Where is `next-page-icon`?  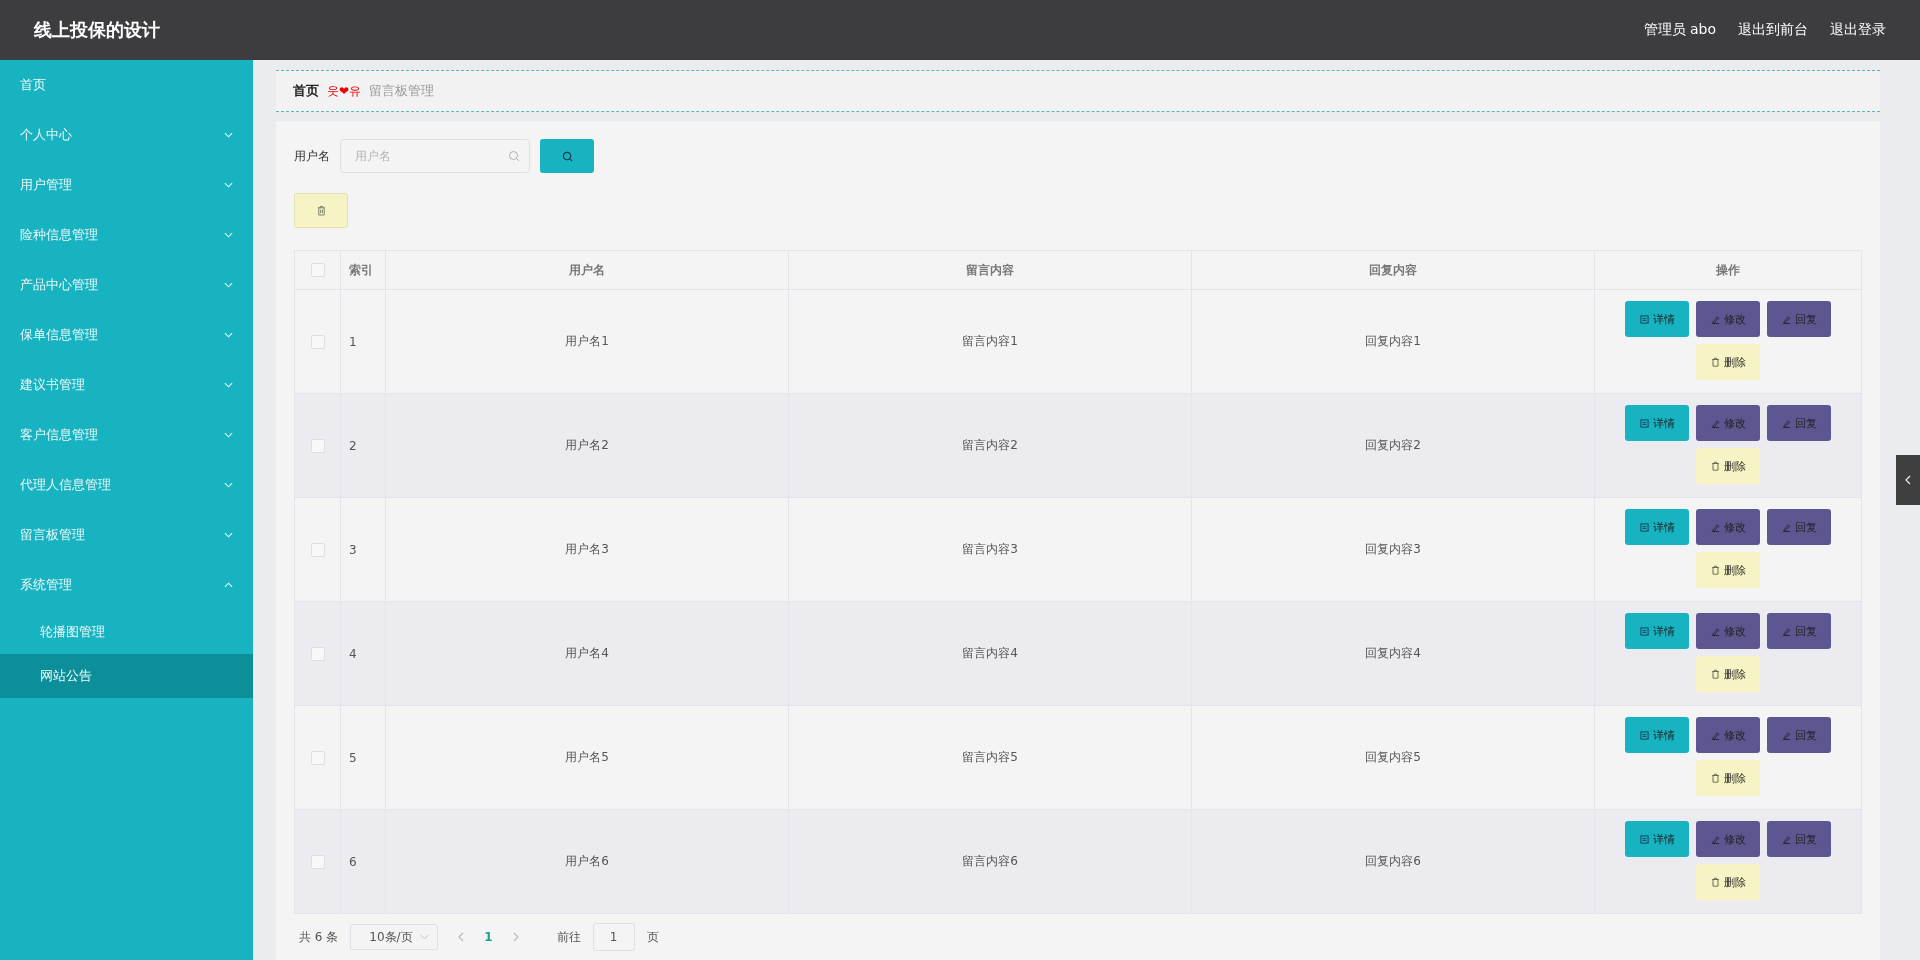 next-page-icon is located at coordinates (515, 937).